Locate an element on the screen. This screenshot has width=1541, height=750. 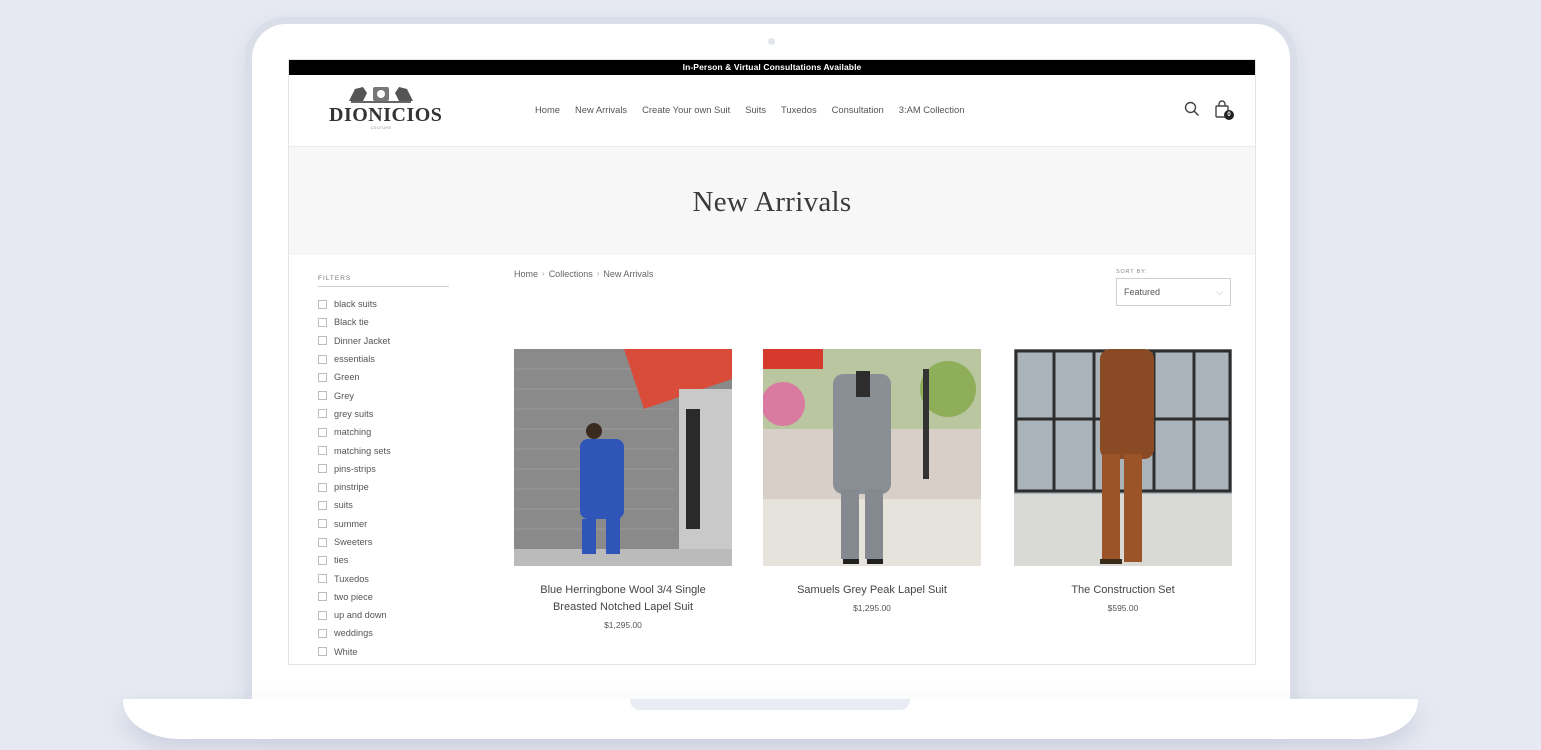
filter-label: two piece is located at coordinates (353, 596).